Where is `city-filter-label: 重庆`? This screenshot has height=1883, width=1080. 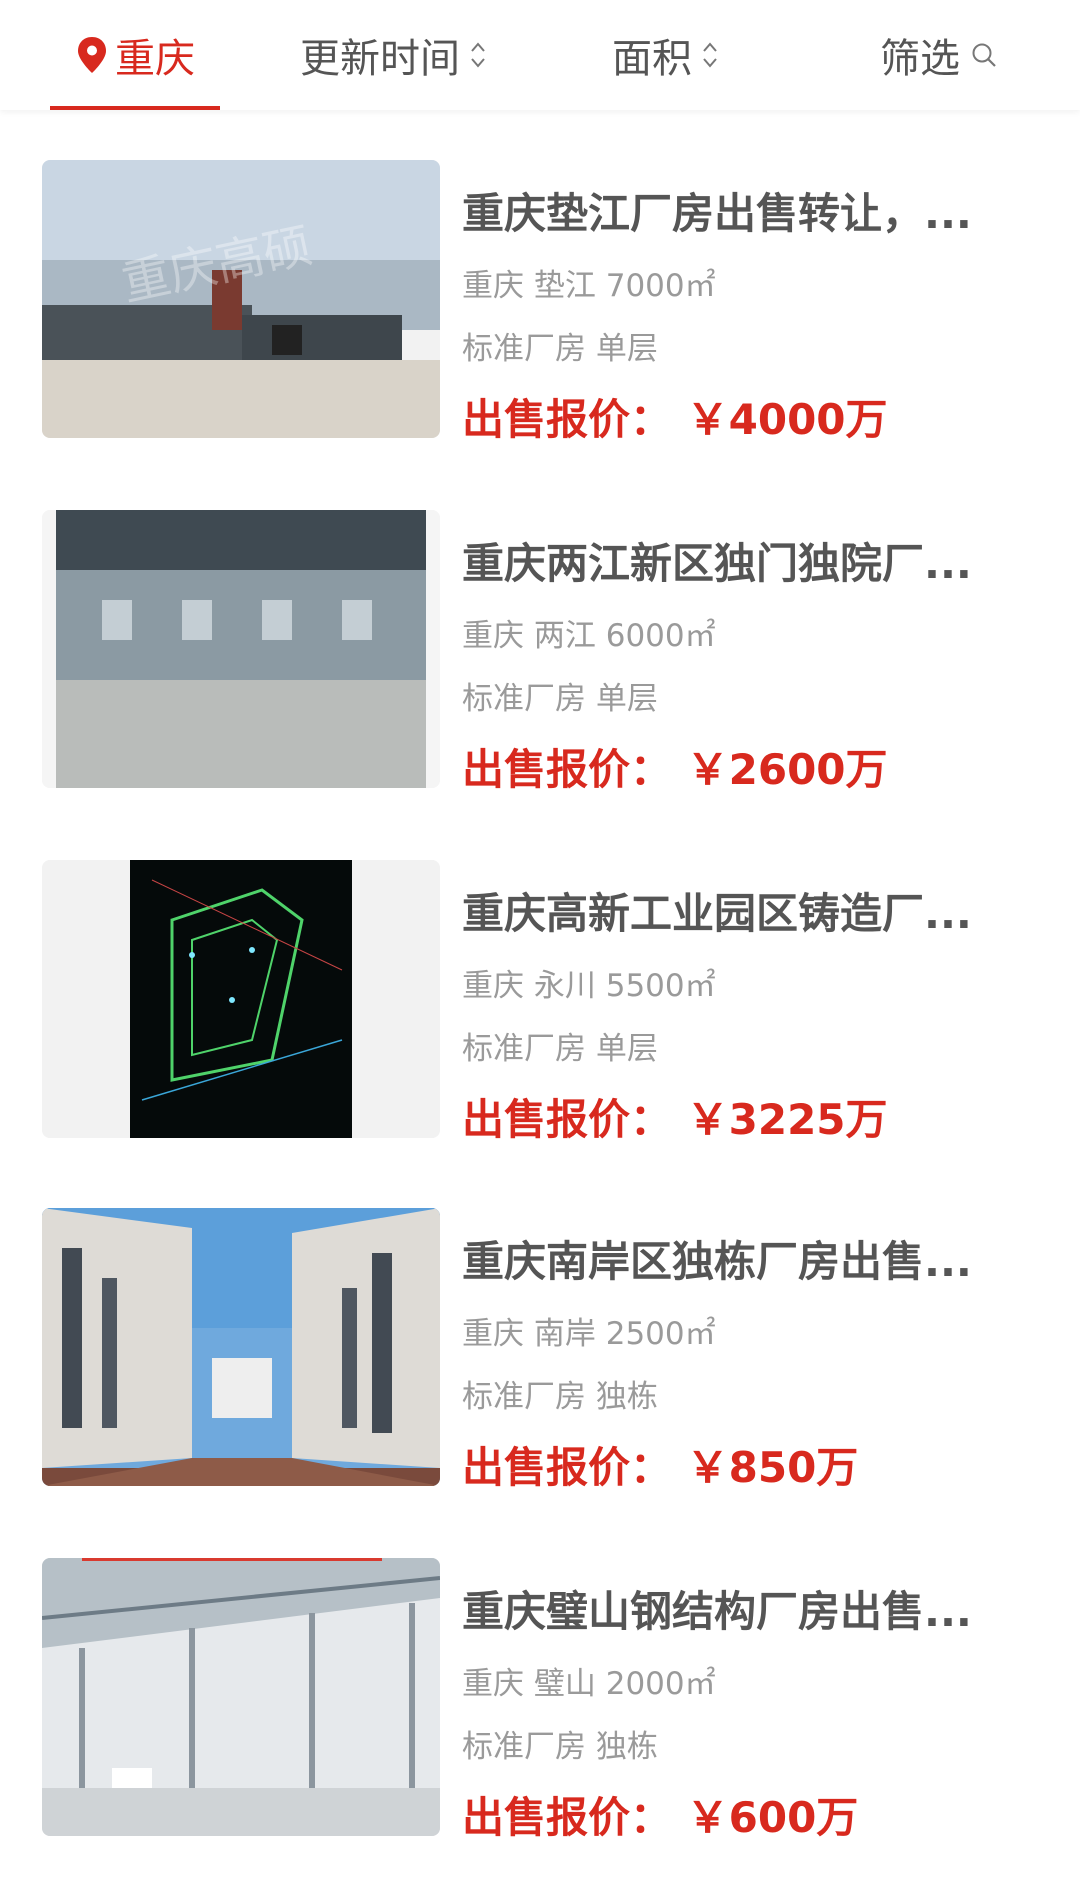
city-filter-label: 重庆 is located at coordinates (155, 59).